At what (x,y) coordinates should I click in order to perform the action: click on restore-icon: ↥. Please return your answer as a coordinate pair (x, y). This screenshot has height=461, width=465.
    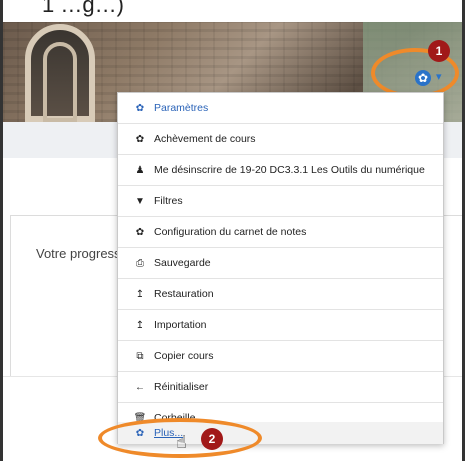
    Looking at the image, I should click on (140, 294).